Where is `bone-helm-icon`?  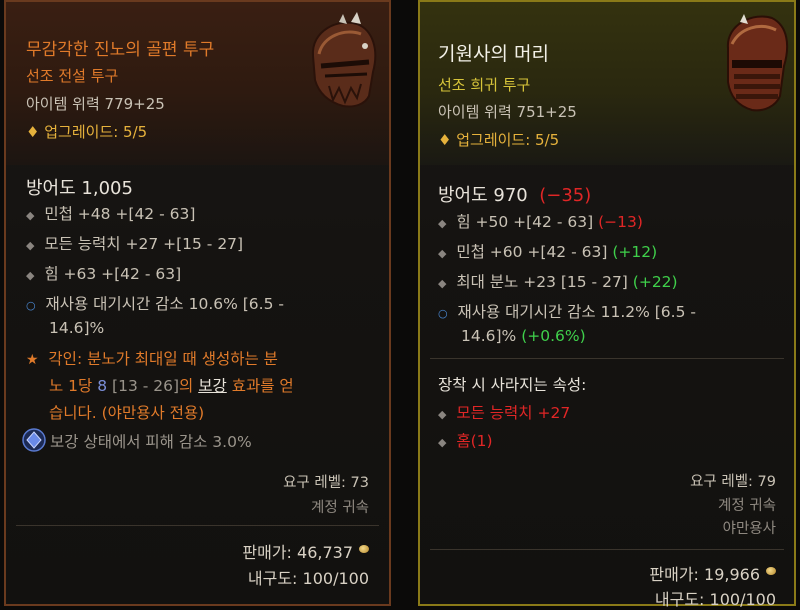 bone-helm-icon is located at coordinates (344, 60).